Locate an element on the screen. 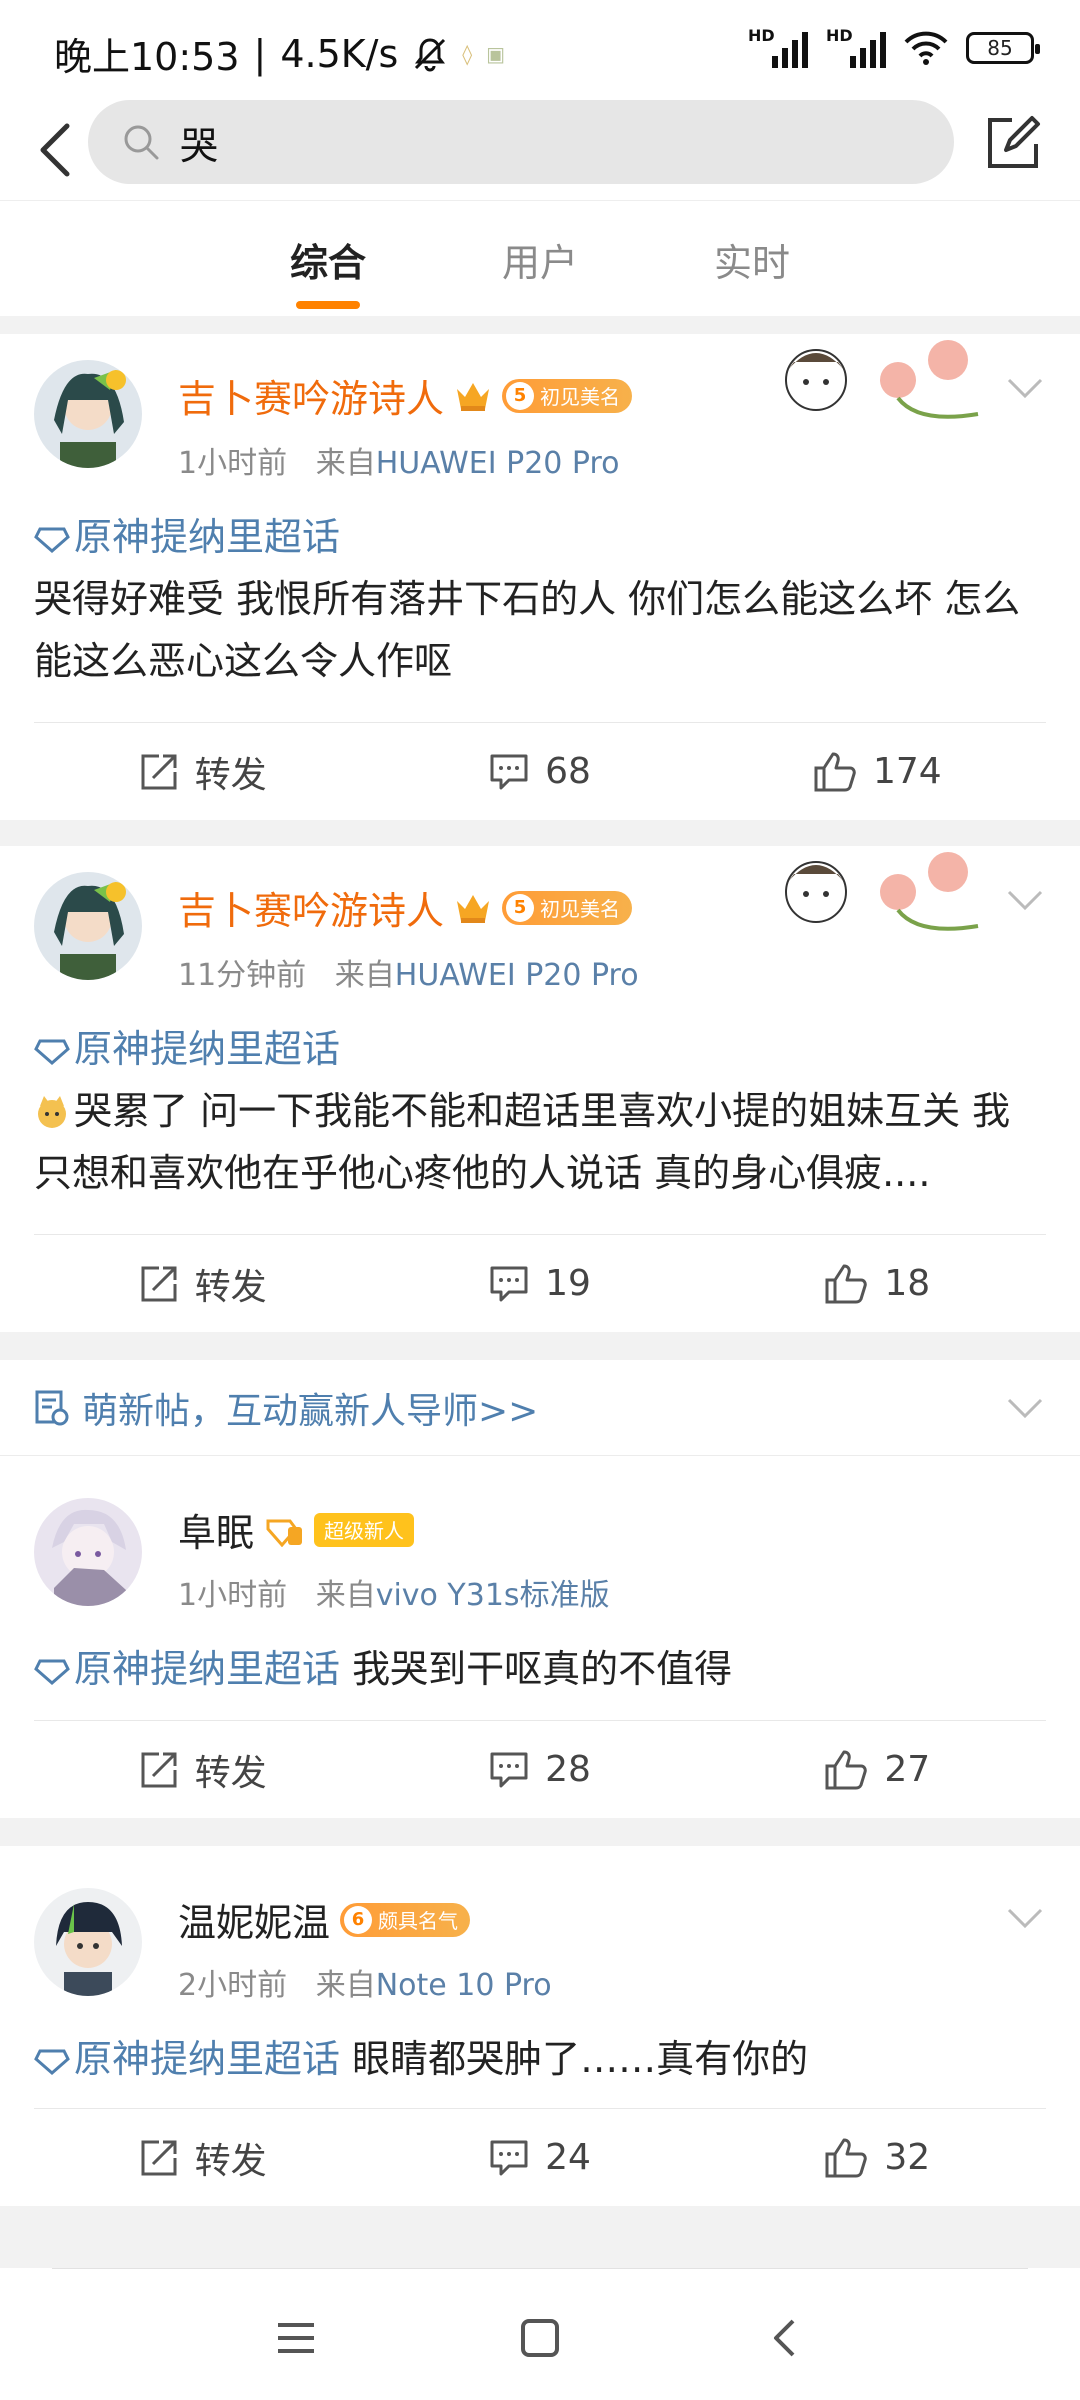 The width and height of the screenshot is (1080, 2400). newbie-promo-banner: 萌新帖，互动赢新人导师>> is located at coordinates (540, 1408).